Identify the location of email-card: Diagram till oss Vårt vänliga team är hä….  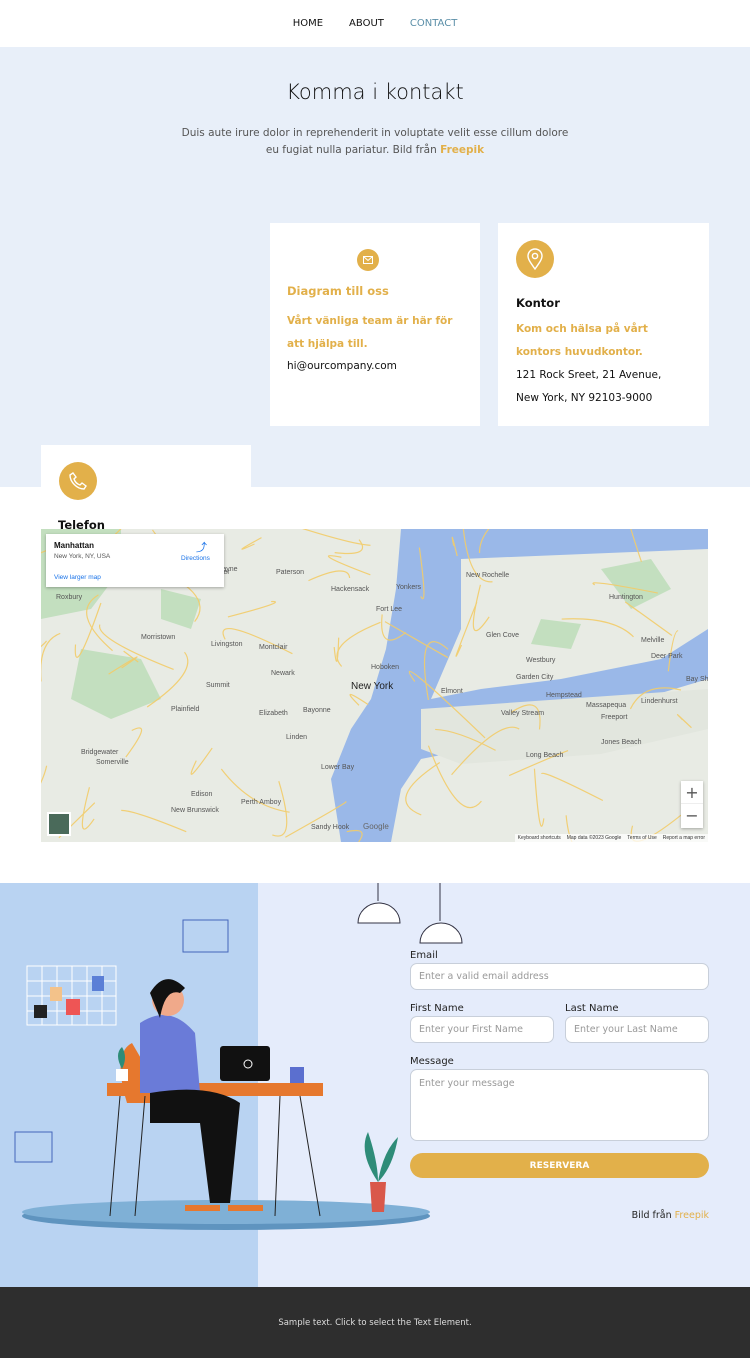
(375, 324).